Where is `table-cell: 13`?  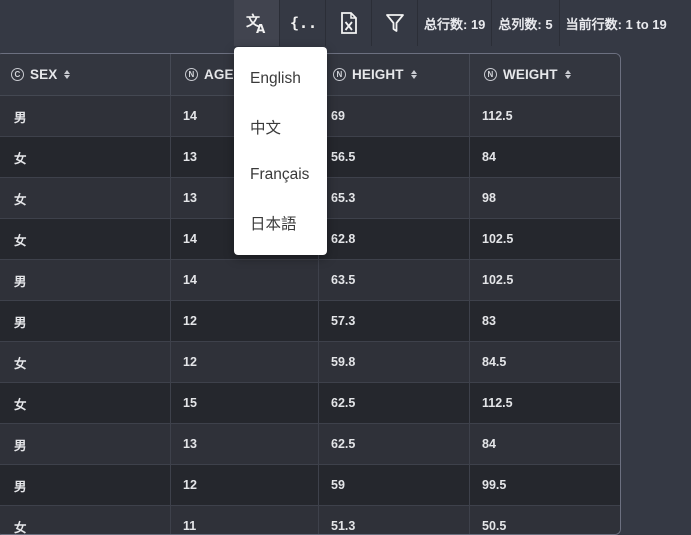 table-cell: 13 is located at coordinates (245, 444).